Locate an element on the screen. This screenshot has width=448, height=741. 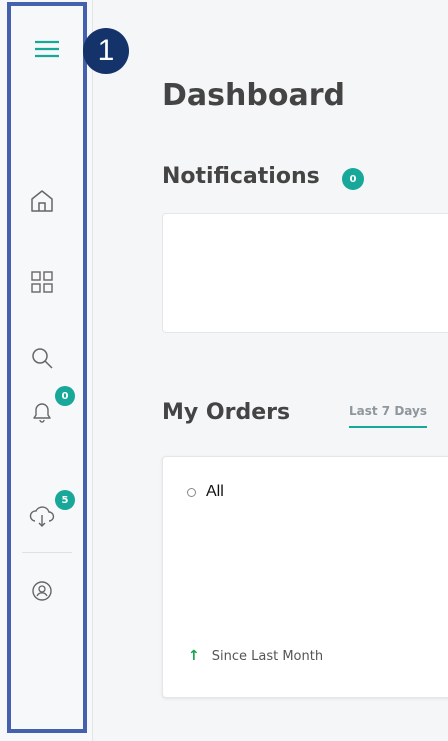
tab-last-7-days: Last 7 Days is located at coordinates (388, 416).